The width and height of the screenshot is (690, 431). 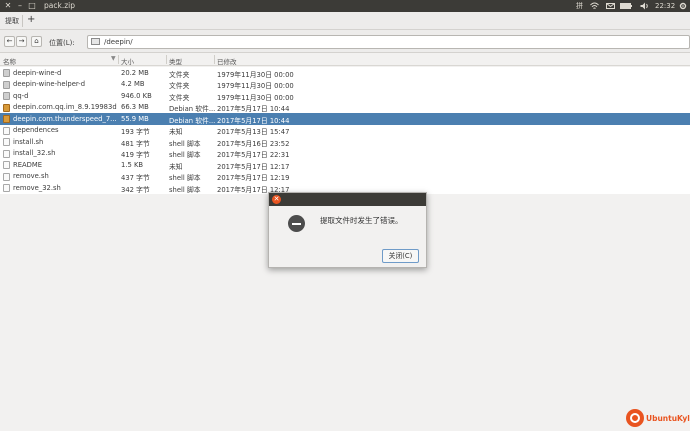 I want to click on extract-button: 提取, so click(x=12, y=21).